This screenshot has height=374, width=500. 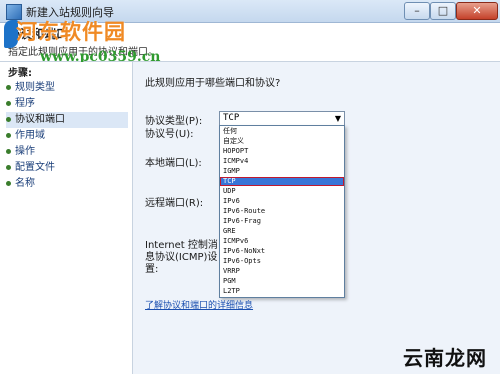 What do you see at coordinates (199, 304) in the screenshot?
I see `more-info-link: 了解协议和端口的详细信息` at bounding box center [199, 304].